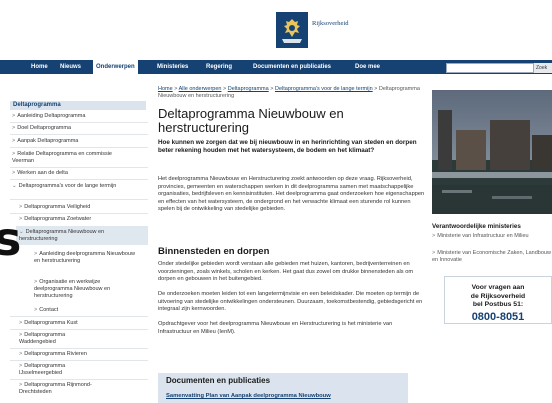 The image size is (552, 403). Describe the element at coordinates (248, 89) in the screenshot. I see `breadcrumb-deltaprogramma: Deltaprogramma` at that location.